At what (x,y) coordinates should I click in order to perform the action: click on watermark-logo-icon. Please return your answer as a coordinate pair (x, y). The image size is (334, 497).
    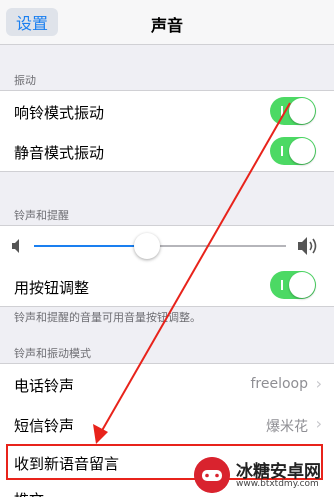
    Looking at the image, I should click on (212, 475).